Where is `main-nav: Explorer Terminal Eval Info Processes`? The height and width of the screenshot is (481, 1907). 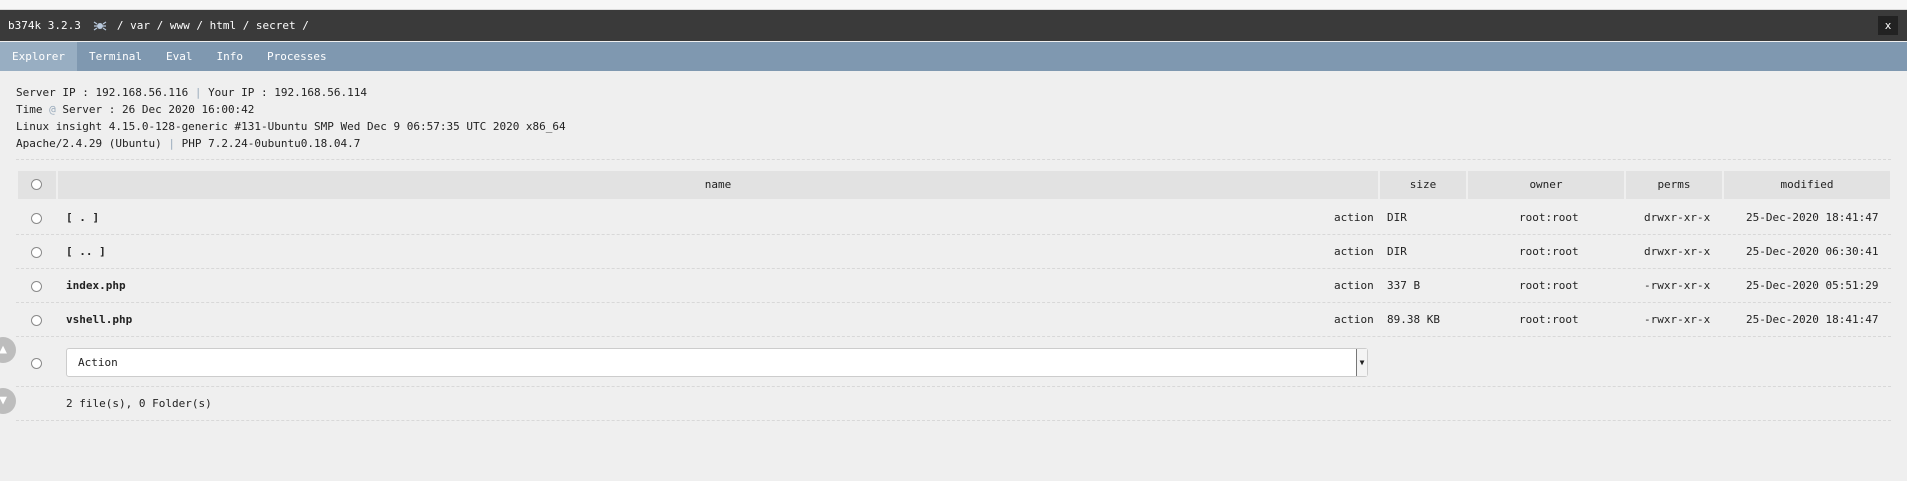
main-nav: Explorer Terminal Eval Info Processes is located at coordinates (953, 56).